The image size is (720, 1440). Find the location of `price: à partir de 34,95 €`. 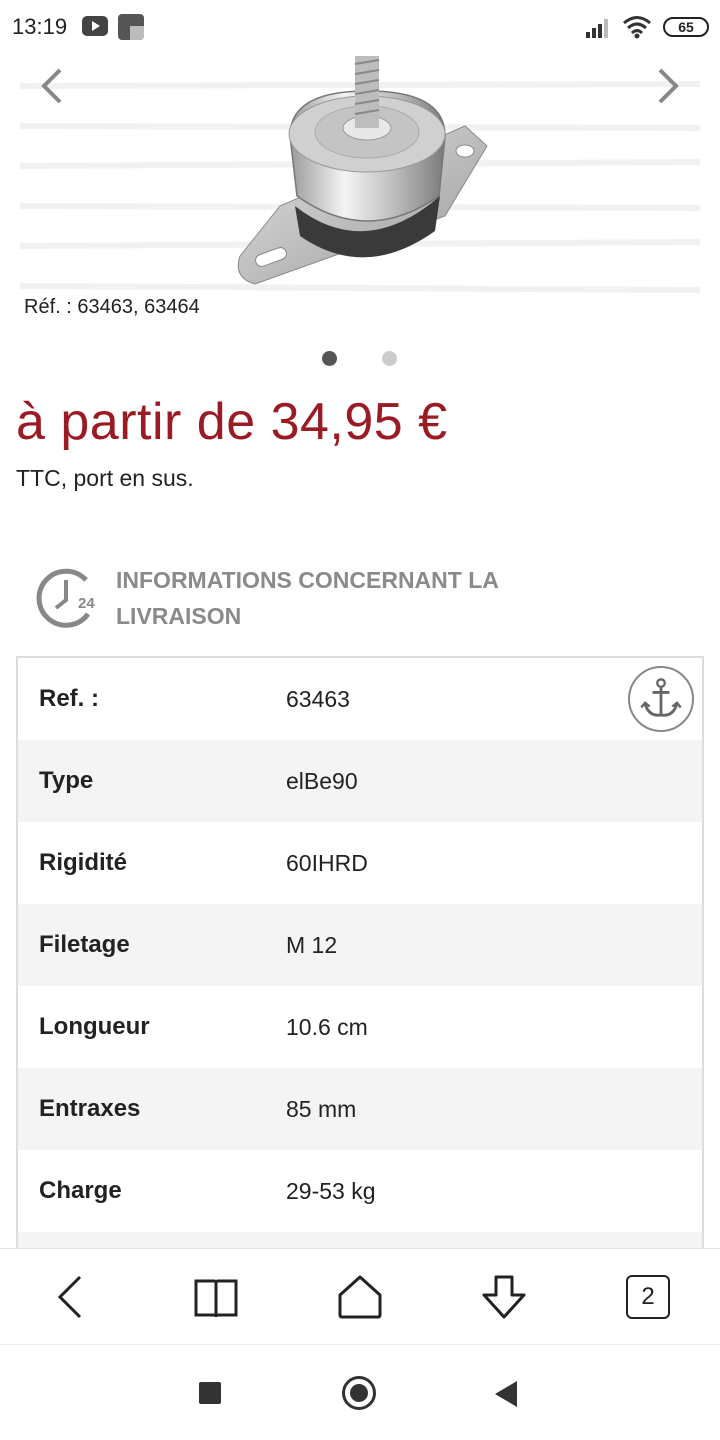

price: à partir de 34,95 € is located at coordinates (232, 422).